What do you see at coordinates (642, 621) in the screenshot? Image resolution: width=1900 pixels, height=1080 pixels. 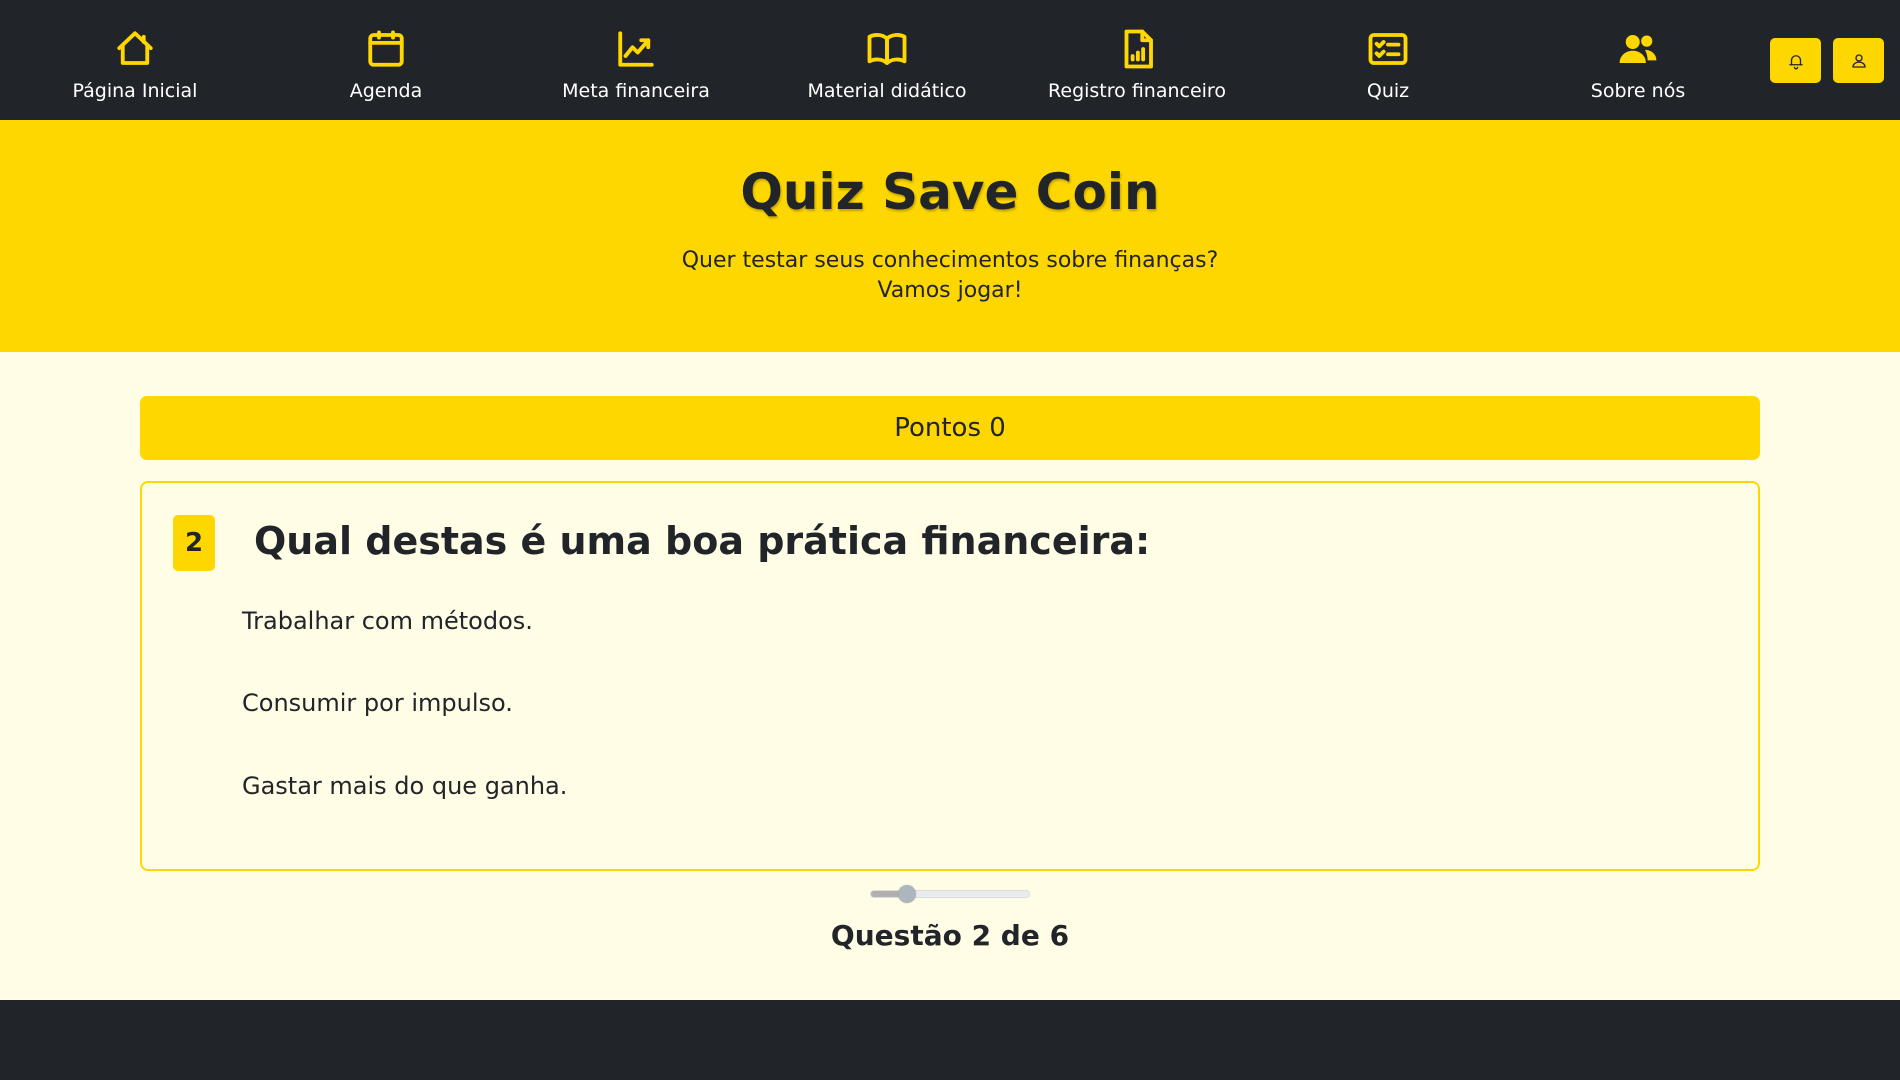 I see `answer-option: Trabalhar com métodos.` at bounding box center [642, 621].